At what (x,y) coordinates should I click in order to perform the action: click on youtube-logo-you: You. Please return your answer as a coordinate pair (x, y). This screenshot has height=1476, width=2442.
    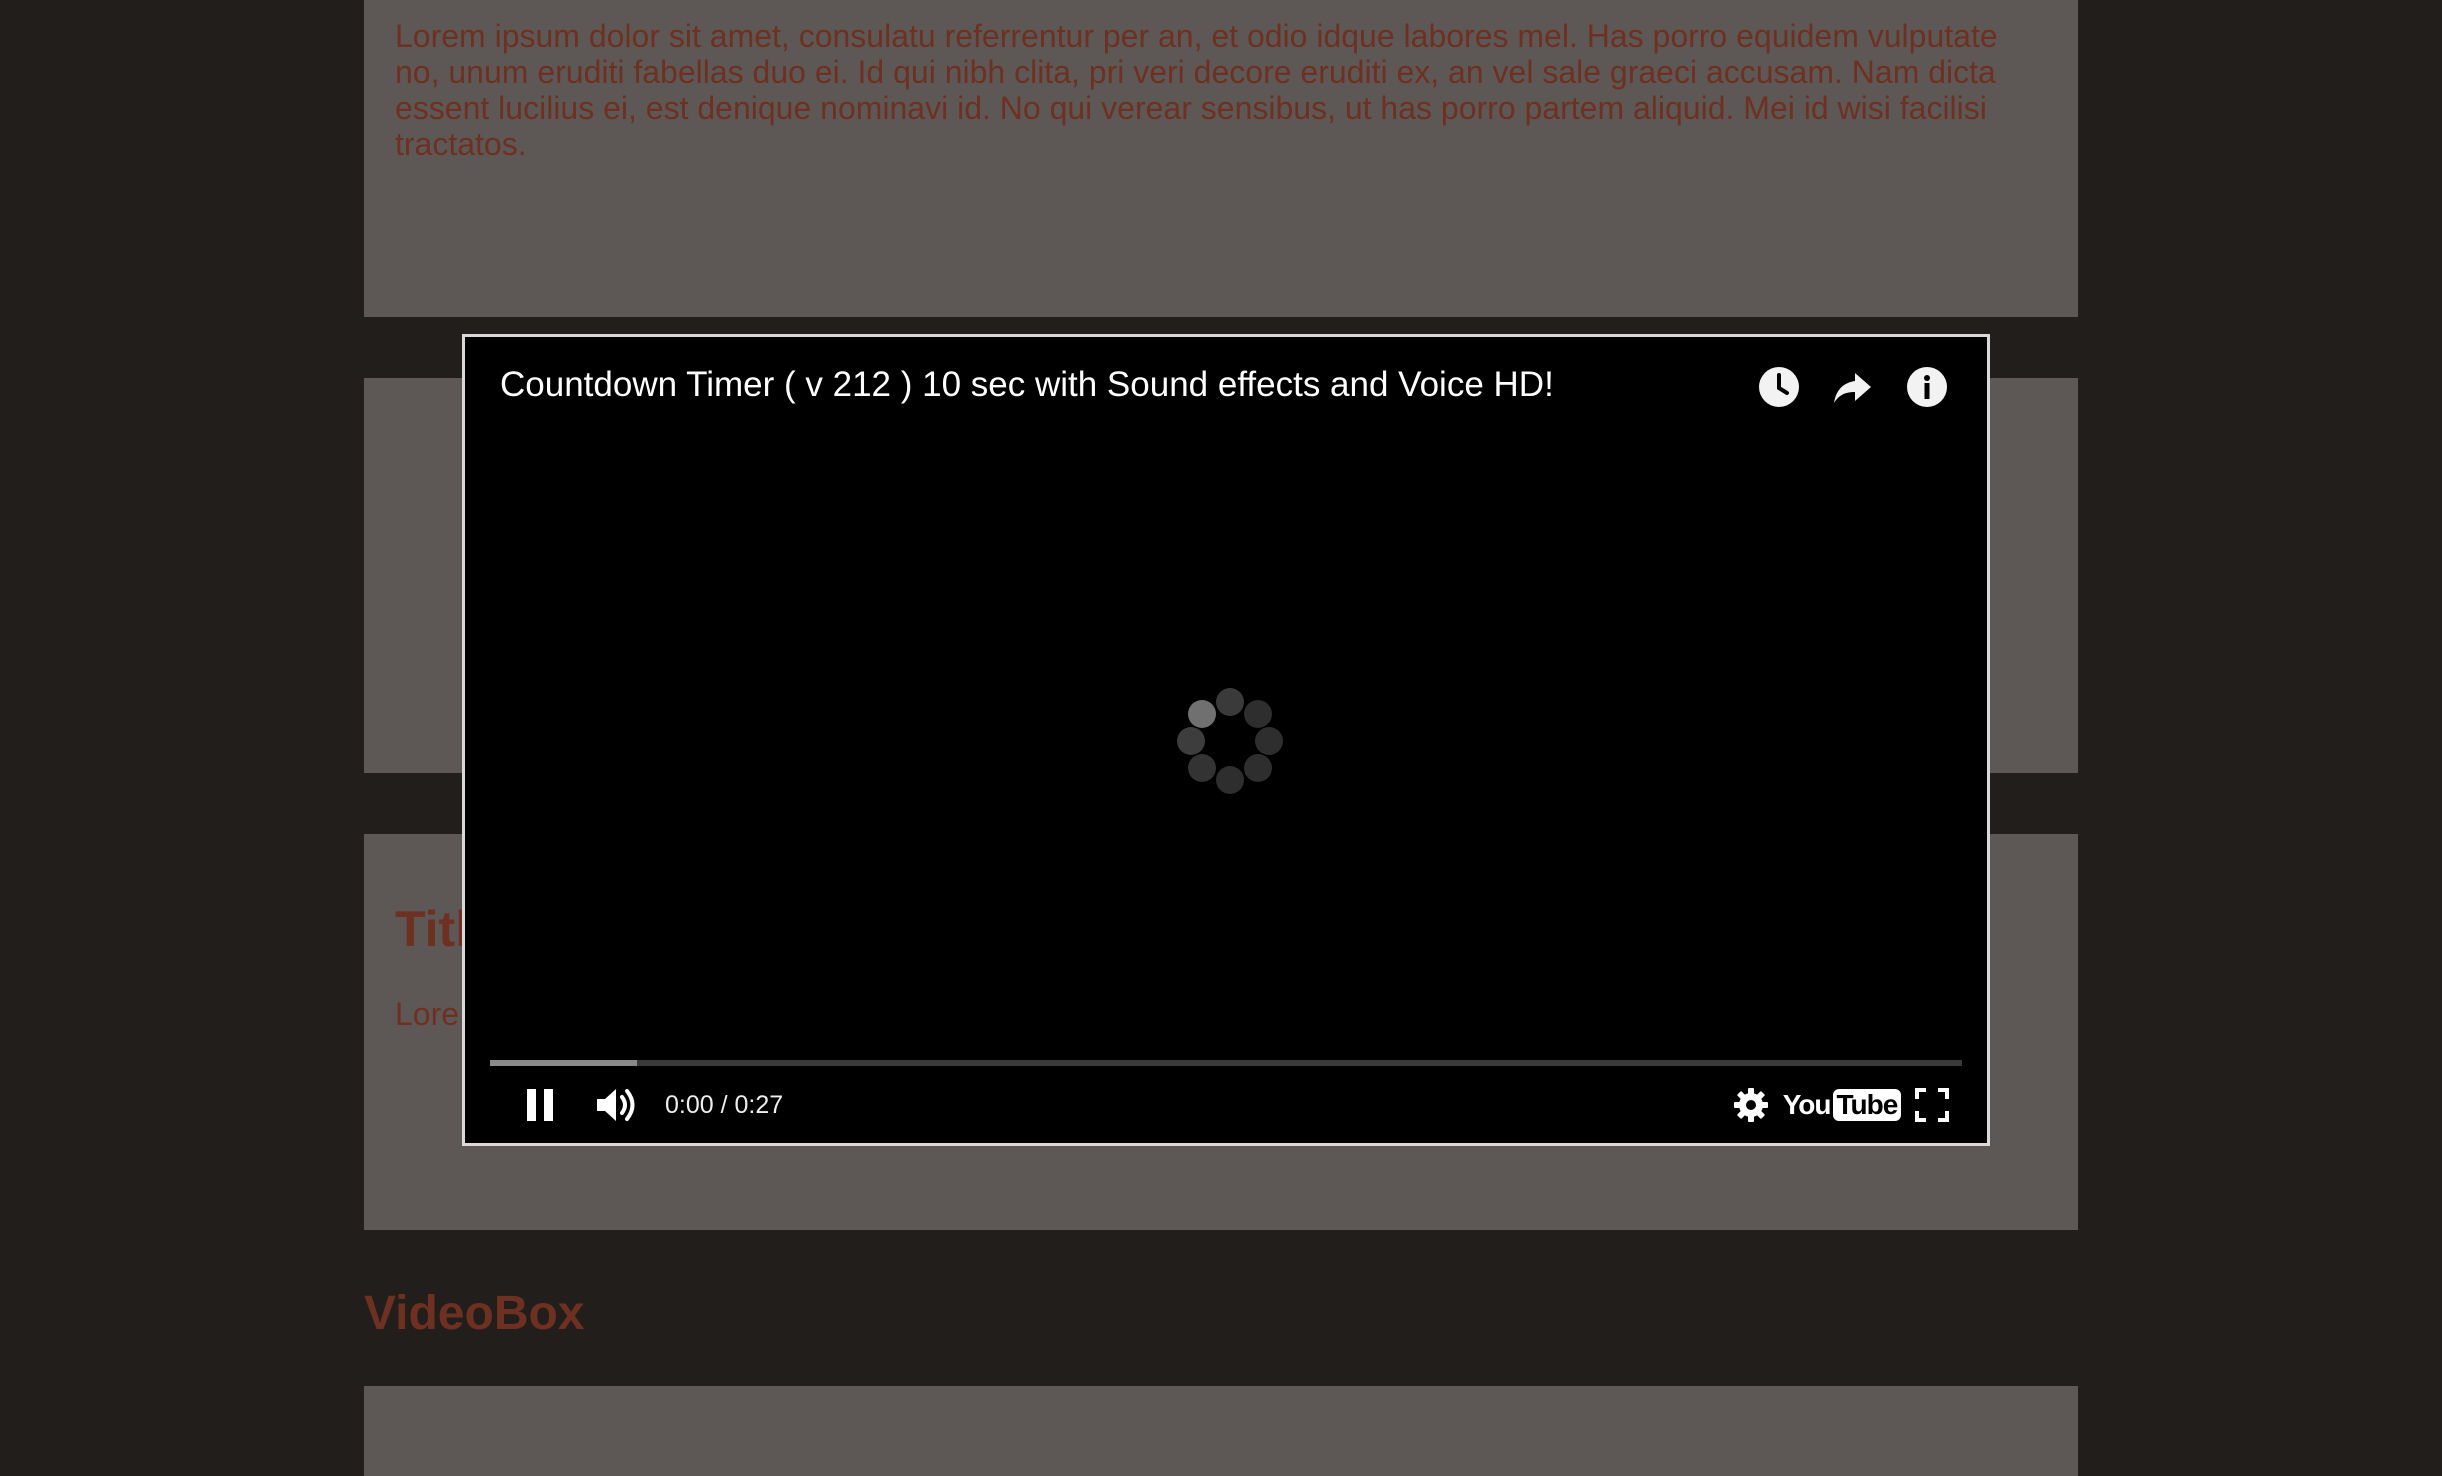
    Looking at the image, I should click on (1807, 1104).